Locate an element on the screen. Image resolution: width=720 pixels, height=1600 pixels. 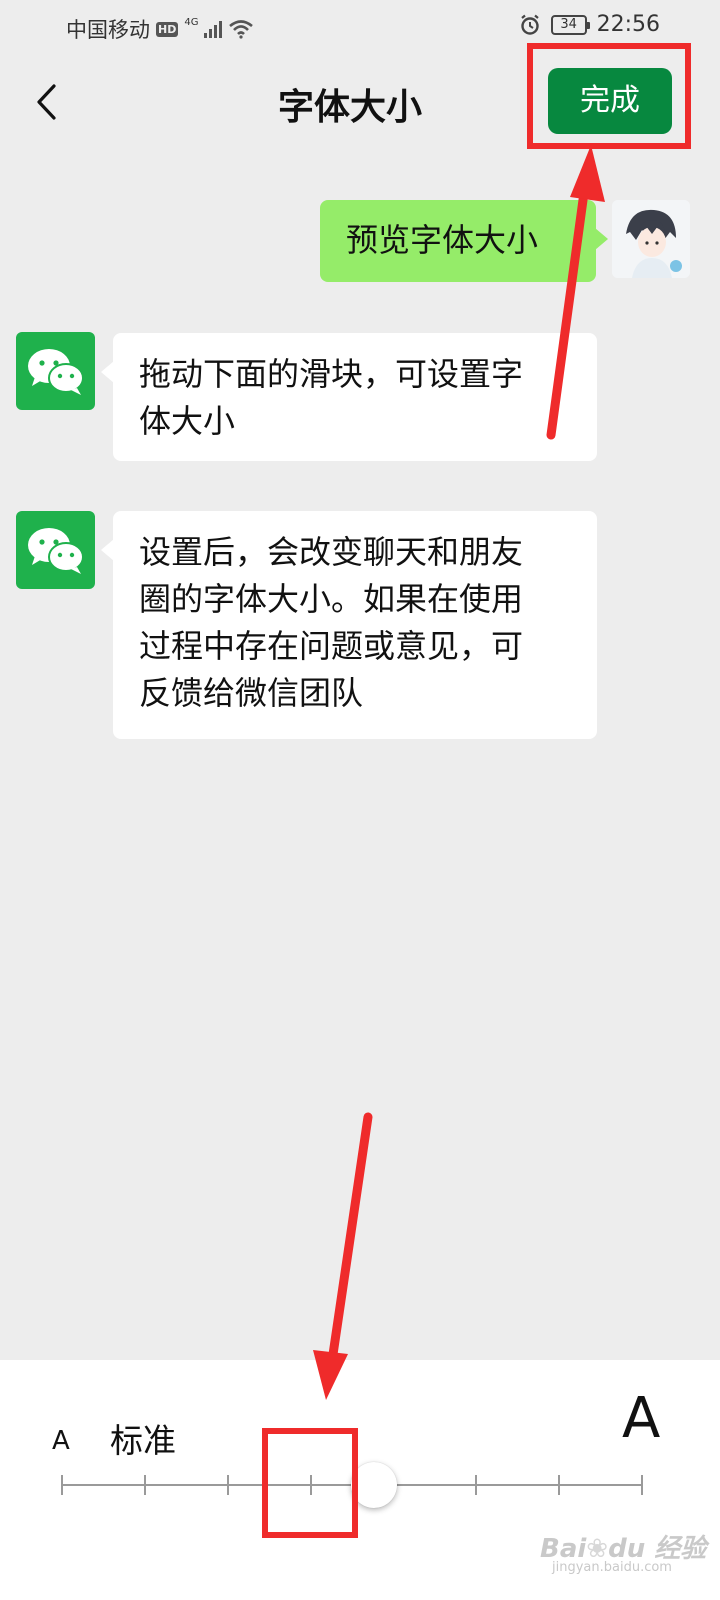
battery-icon: 34 is located at coordinates (570, 24).